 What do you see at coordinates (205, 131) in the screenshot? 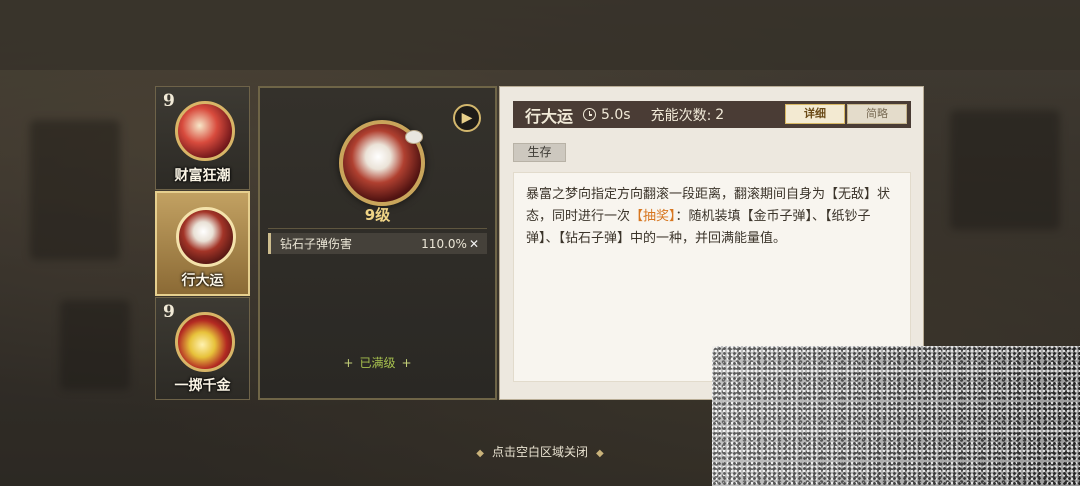
I see `fortune-coin-skill-icon` at bounding box center [205, 131].